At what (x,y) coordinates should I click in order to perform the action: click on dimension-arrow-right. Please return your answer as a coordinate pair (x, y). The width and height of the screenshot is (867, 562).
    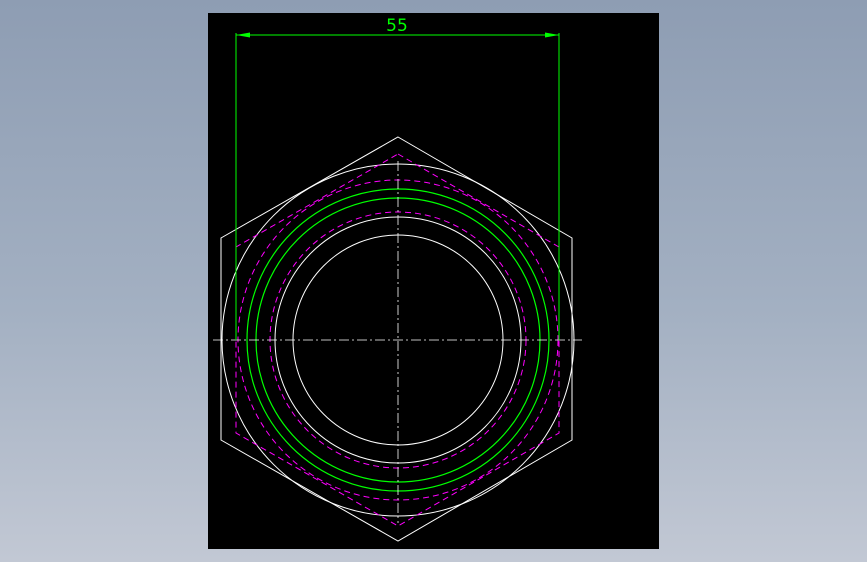
    Looking at the image, I should click on (552, 35).